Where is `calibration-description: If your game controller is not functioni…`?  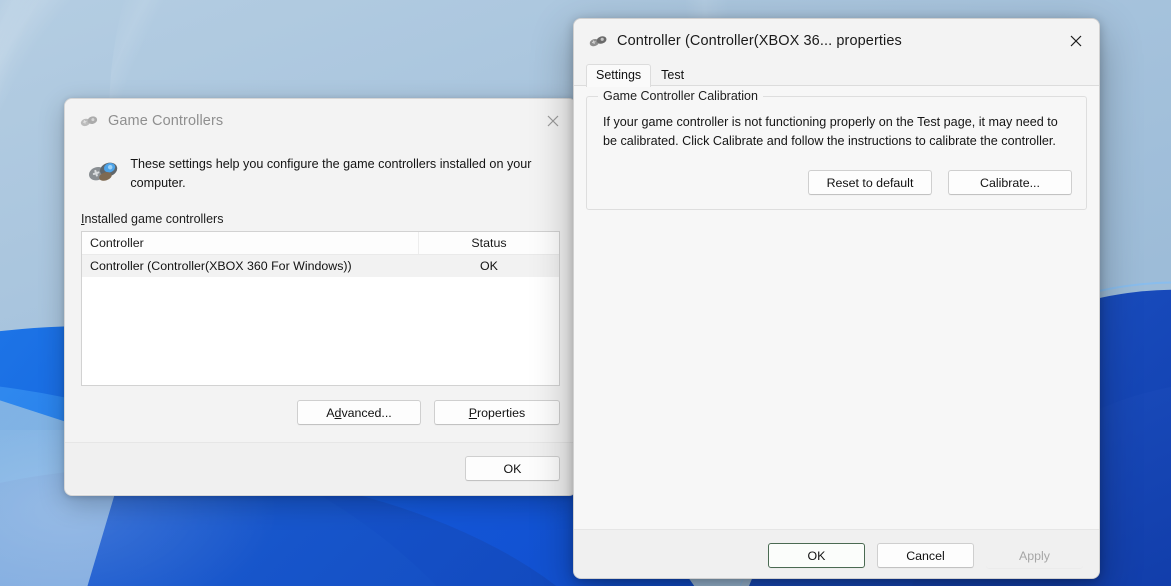 calibration-description: If your game controller is not functioni… is located at coordinates (830, 131).